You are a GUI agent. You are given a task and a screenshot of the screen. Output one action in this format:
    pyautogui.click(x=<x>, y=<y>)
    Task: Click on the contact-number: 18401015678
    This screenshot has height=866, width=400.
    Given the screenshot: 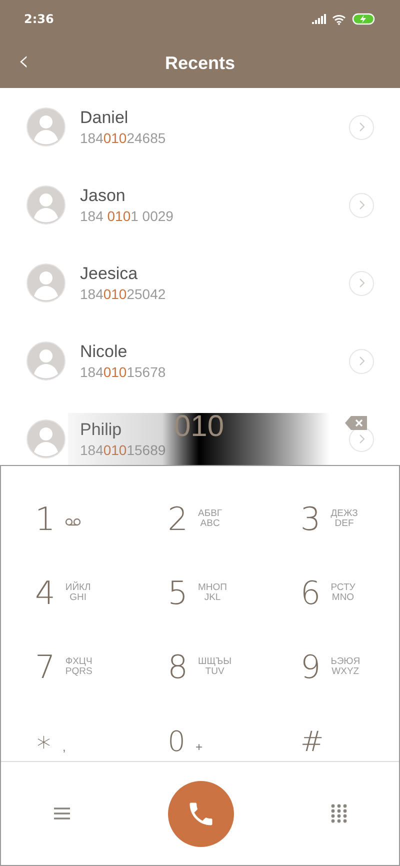 What is the action you would take?
    pyautogui.click(x=123, y=372)
    